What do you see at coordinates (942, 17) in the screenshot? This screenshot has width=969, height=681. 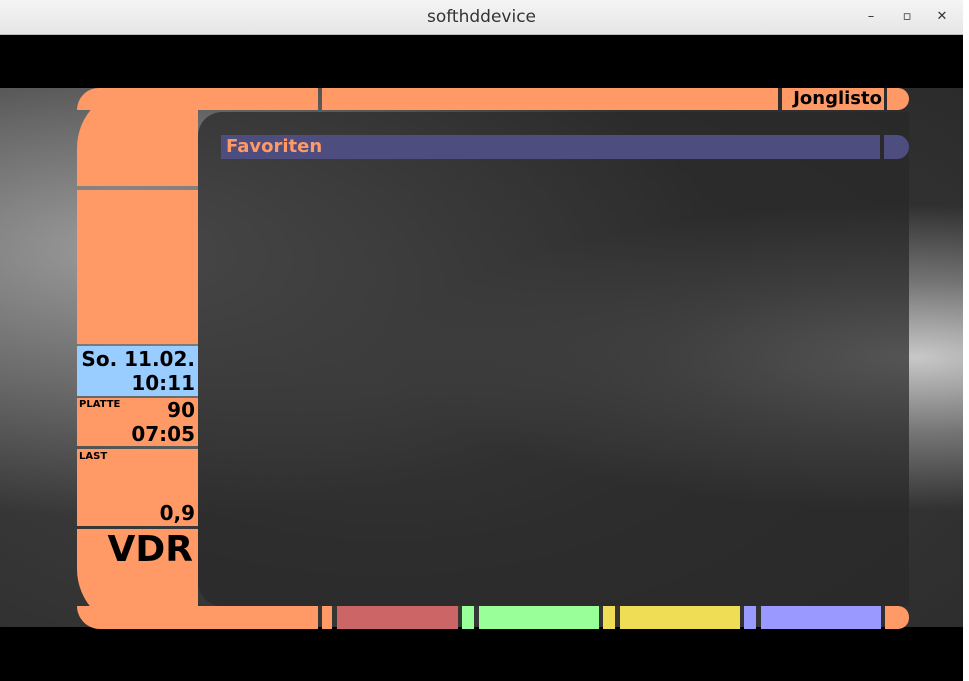 I see `close-button: ✕` at bounding box center [942, 17].